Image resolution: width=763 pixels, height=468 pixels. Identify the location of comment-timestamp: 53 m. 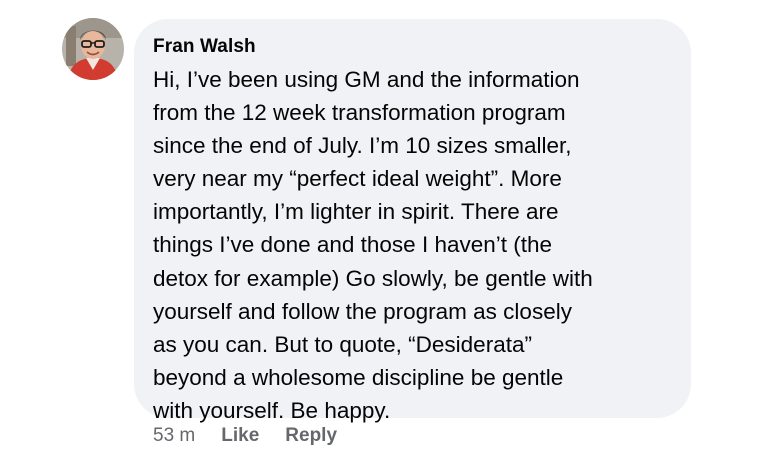
(174, 436).